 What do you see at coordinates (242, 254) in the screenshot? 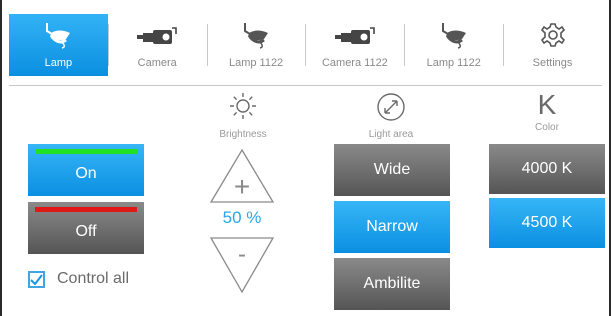
I see `minus-icon: -` at bounding box center [242, 254].